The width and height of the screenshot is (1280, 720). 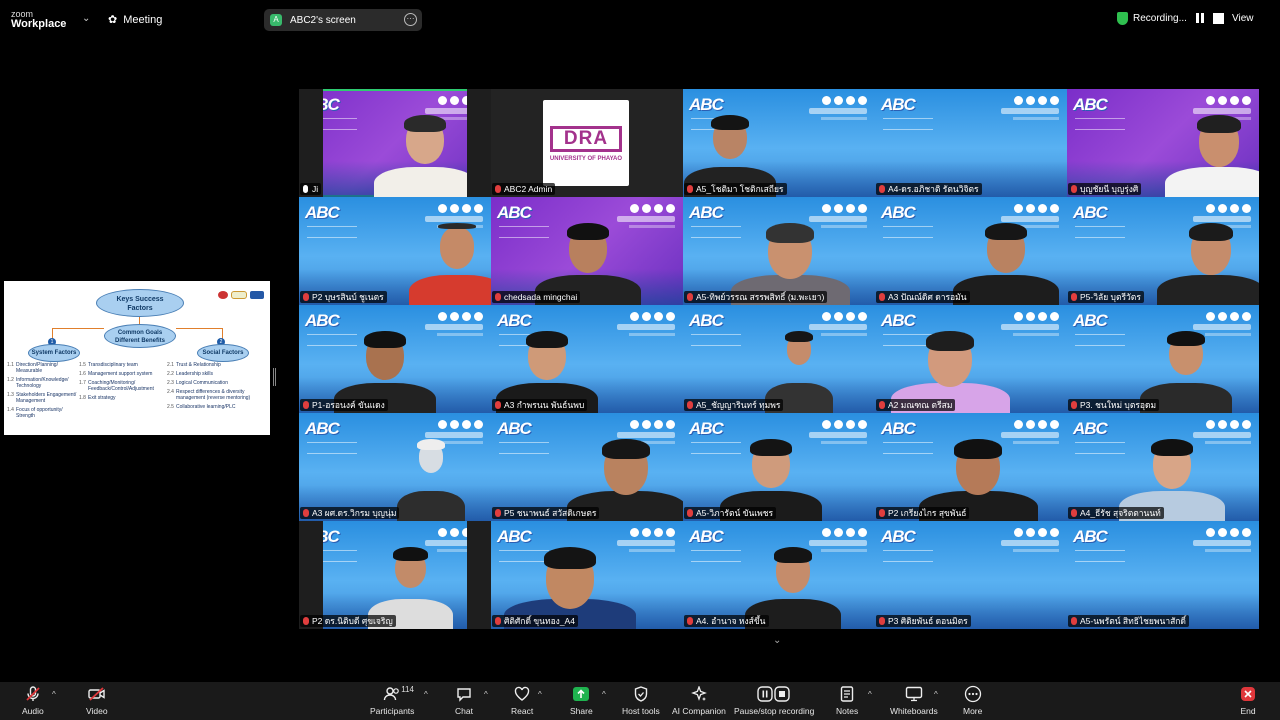 What do you see at coordinates (464, 700) in the screenshot?
I see `chat-button: Chat` at bounding box center [464, 700].